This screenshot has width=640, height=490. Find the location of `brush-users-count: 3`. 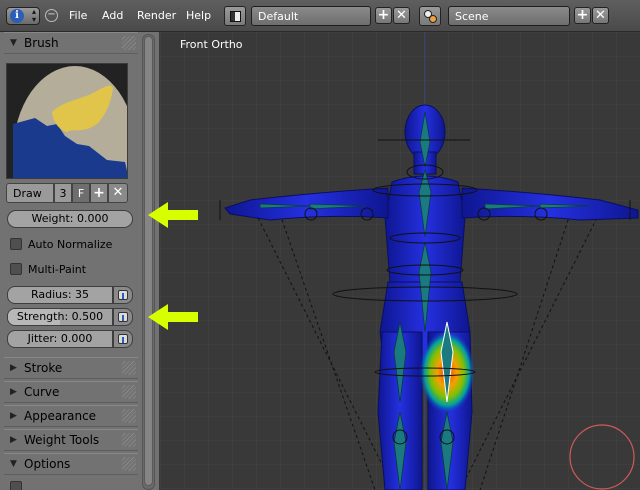

brush-users-count: 3 is located at coordinates (63, 193).